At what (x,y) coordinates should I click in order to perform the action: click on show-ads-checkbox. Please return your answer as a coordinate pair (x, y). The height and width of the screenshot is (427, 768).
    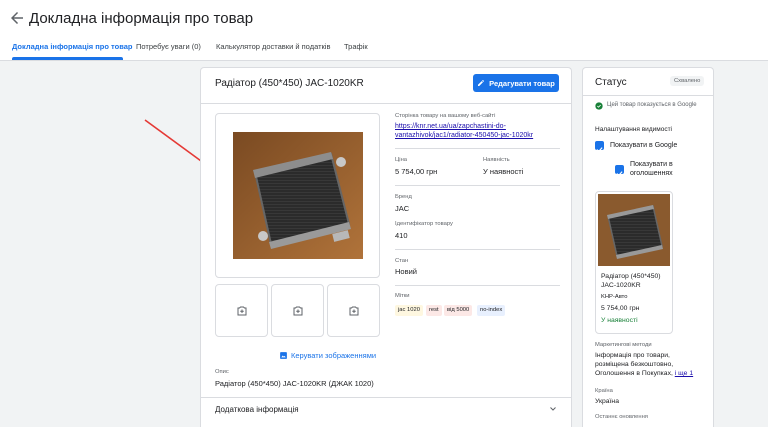
    Looking at the image, I should click on (619, 171).